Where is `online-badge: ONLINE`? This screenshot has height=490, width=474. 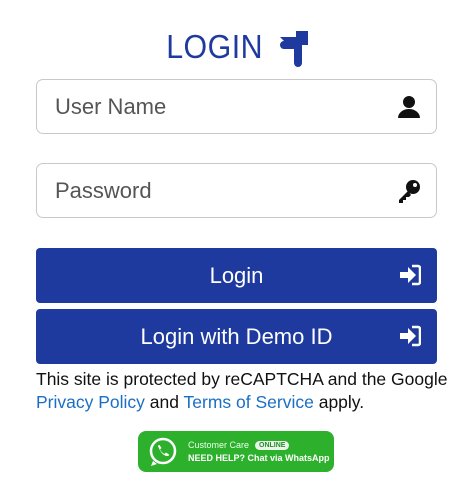
online-badge: ONLINE is located at coordinates (272, 445).